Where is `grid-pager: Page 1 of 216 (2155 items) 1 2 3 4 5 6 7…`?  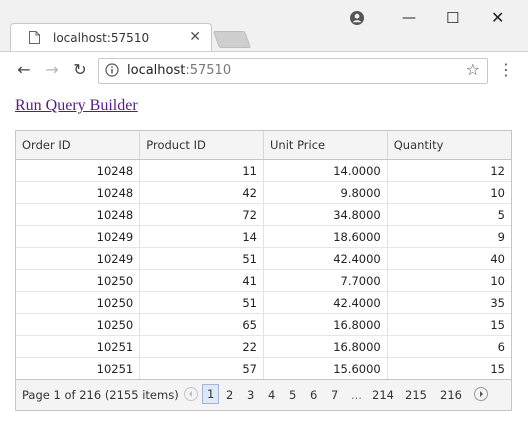 grid-pager: Page 1 of 216 (2155 items) 1 2 3 4 5 6 7… is located at coordinates (263, 394).